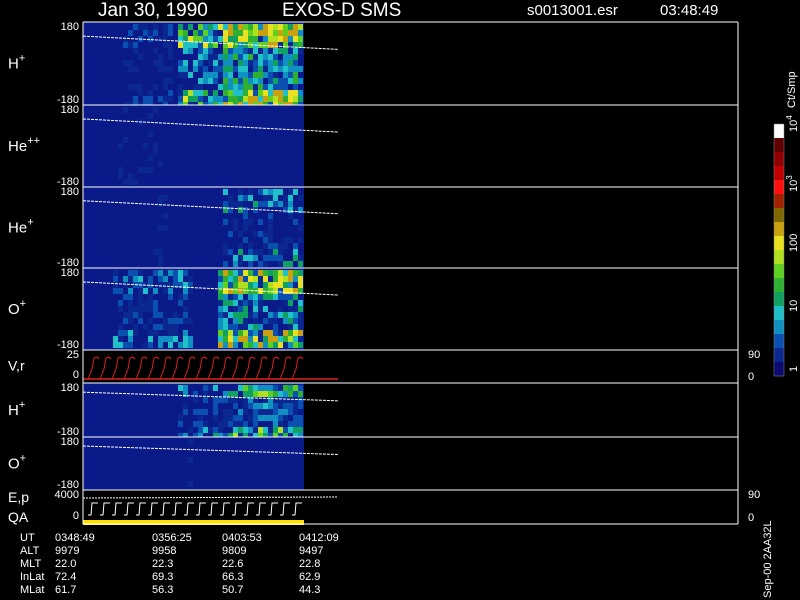 Image resolution: width=800 pixels, height=600 pixels. What do you see at coordinates (172, 538) in the screenshot?
I see `footer-value: 0356:25` at bounding box center [172, 538].